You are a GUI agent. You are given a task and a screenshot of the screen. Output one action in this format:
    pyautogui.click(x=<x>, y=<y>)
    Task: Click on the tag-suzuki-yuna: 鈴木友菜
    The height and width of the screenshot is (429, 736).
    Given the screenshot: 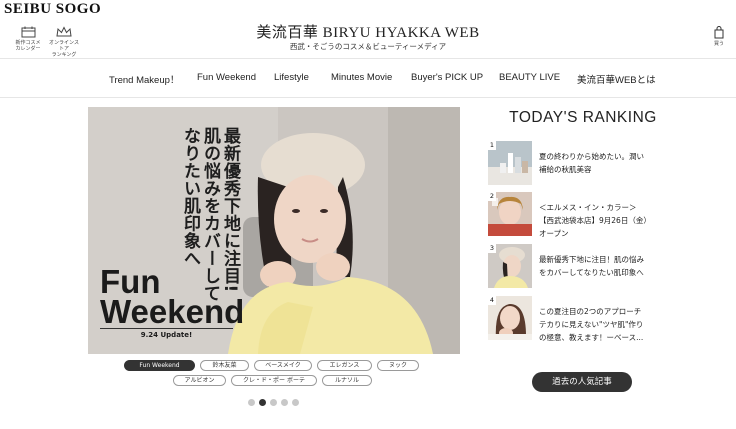 What is the action you would take?
    pyautogui.click(x=224, y=365)
    